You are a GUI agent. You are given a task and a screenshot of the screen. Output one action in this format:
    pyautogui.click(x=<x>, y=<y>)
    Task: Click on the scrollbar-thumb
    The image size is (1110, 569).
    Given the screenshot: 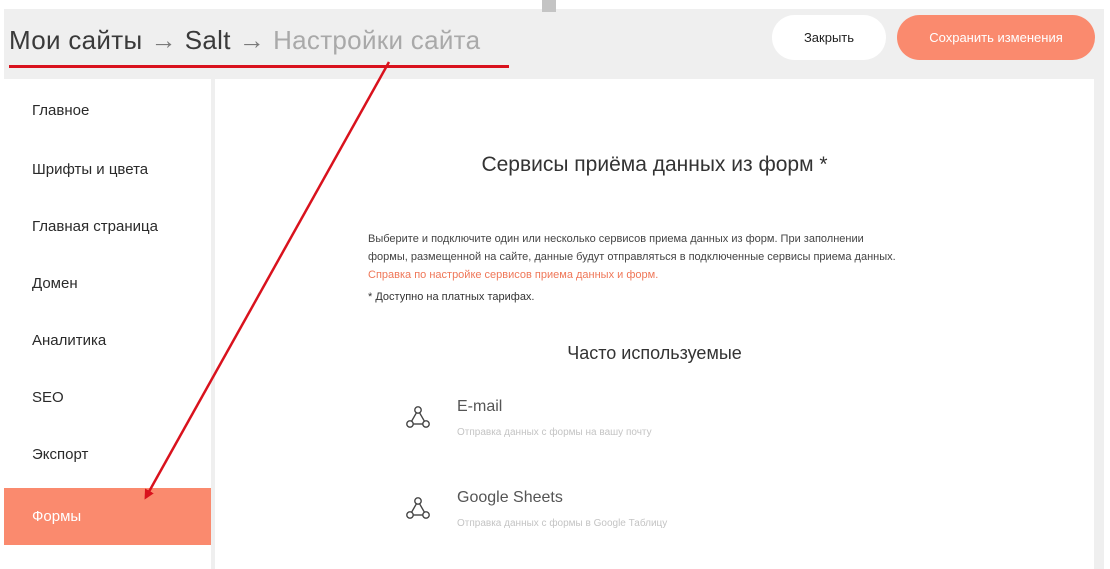 What is the action you would take?
    pyautogui.click(x=549, y=6)
    